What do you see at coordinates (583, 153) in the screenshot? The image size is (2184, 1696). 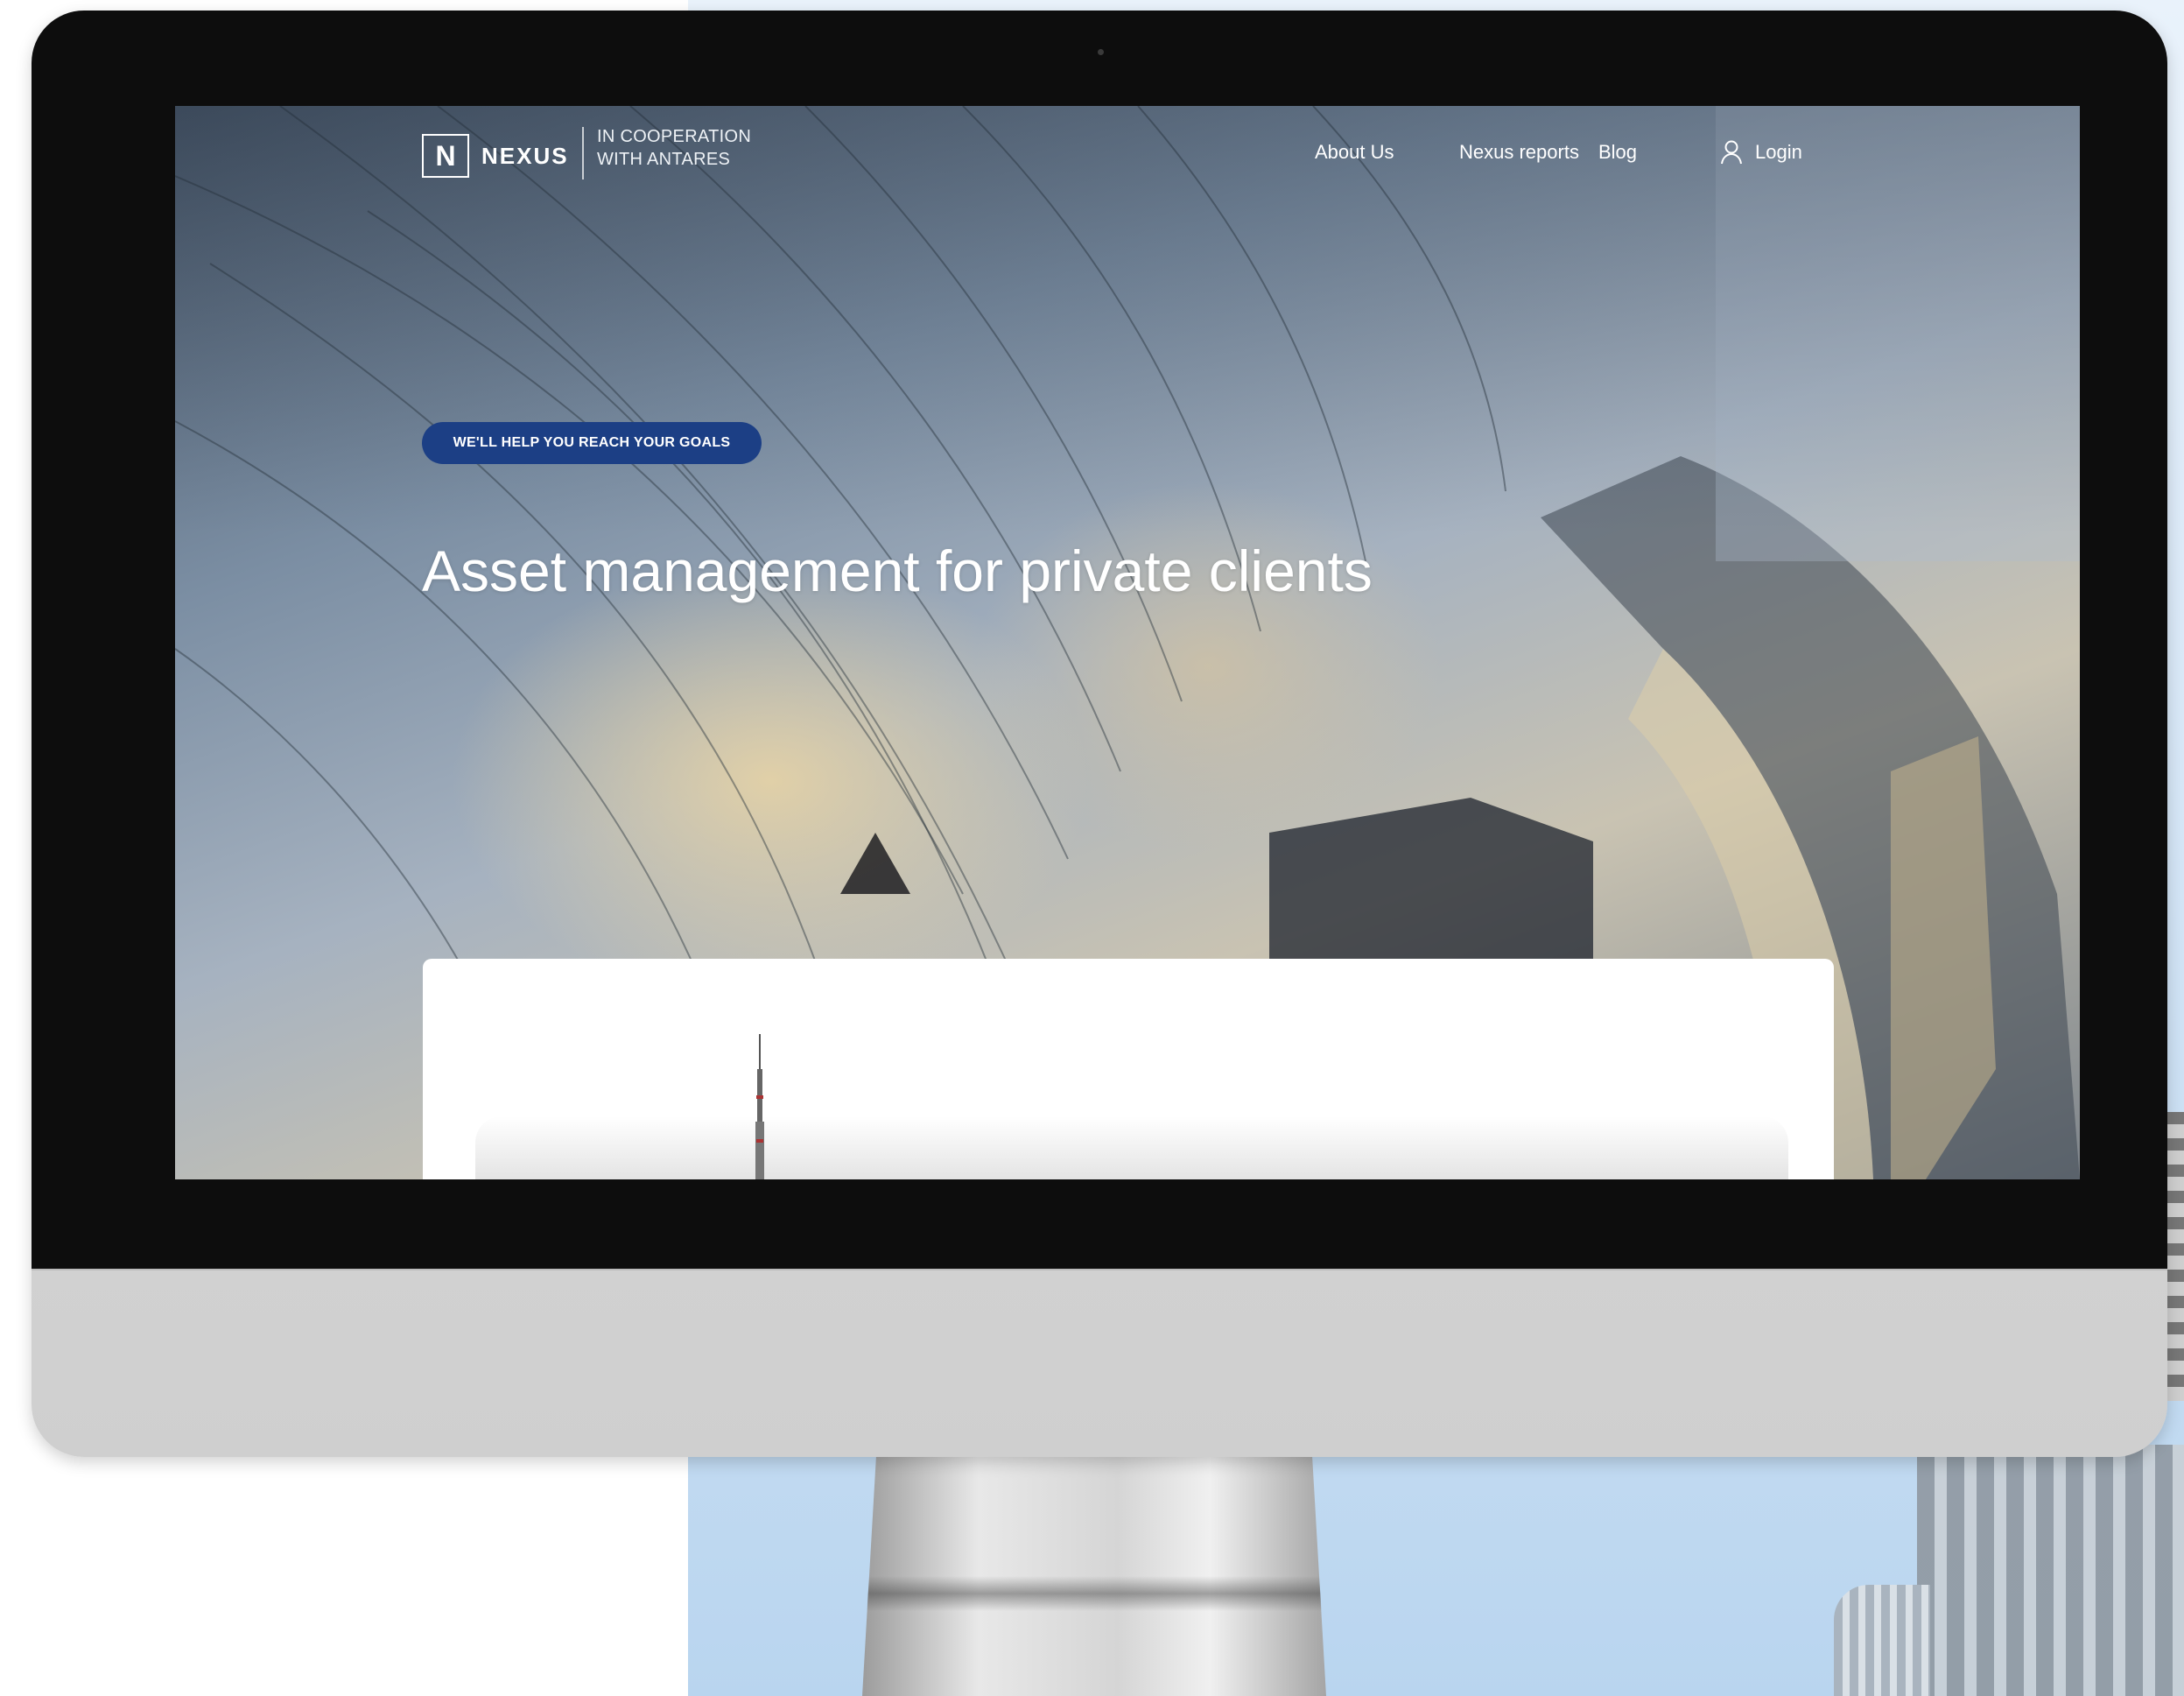 I see `logo-divider` at bounding box center [583, 153].